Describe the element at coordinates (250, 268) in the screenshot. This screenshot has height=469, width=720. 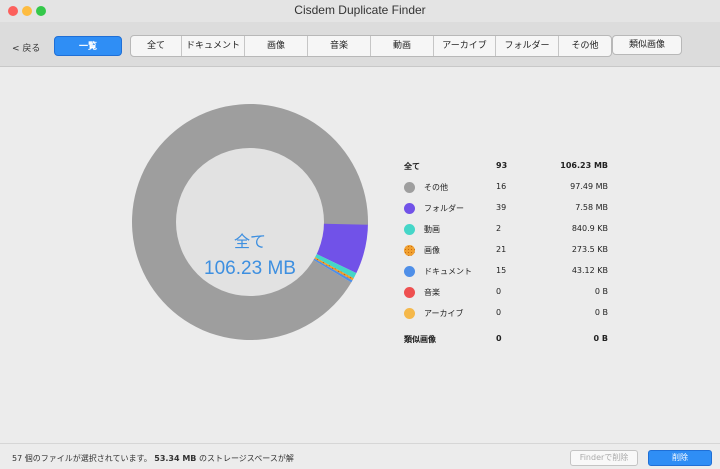
I see `chart-center-size: 106.23 MB` at that location.